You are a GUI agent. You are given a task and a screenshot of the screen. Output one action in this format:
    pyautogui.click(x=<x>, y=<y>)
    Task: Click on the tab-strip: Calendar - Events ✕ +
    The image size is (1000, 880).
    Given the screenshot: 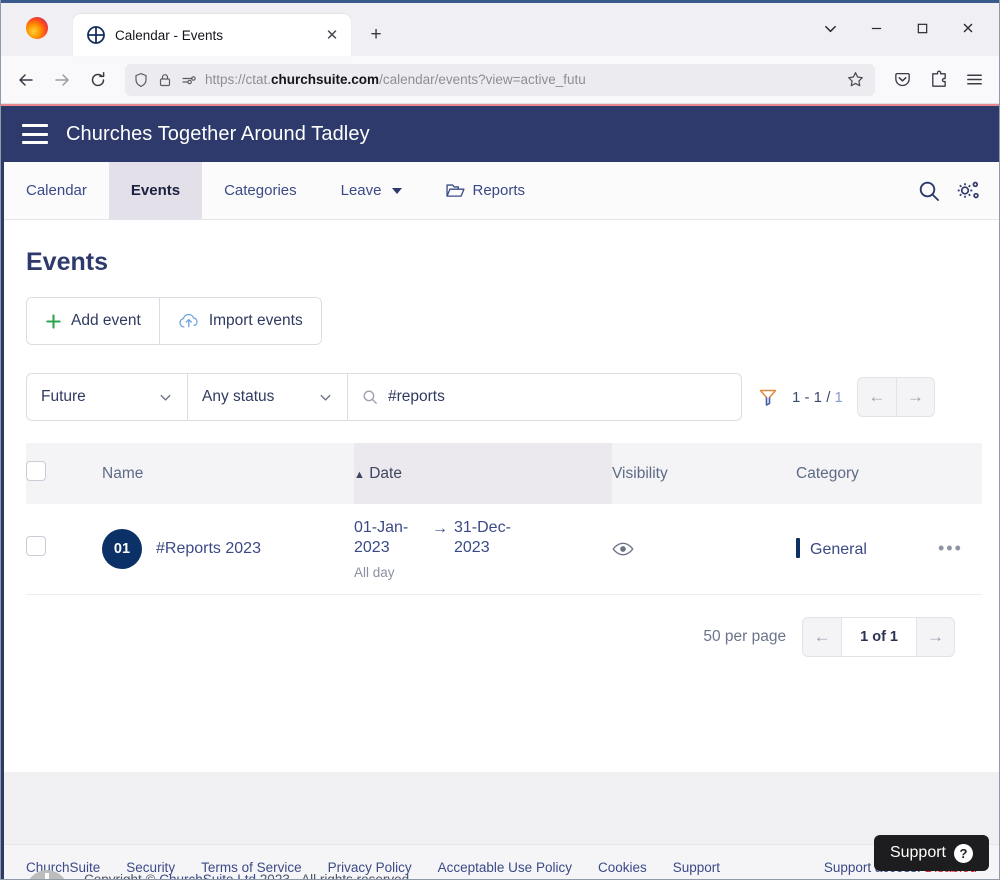 What is the action you would take?
    pyautogui.click(x=500, y=28)
    